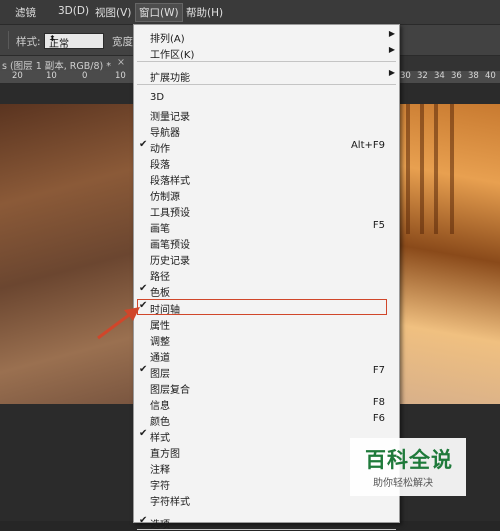 Image resolution: width=500 pixels, height=531 pixels. What do you see at coordinates (409, 460) in the screenshot?
I see `watermark-brand: 百科全说` at bounding box center [409, 460].